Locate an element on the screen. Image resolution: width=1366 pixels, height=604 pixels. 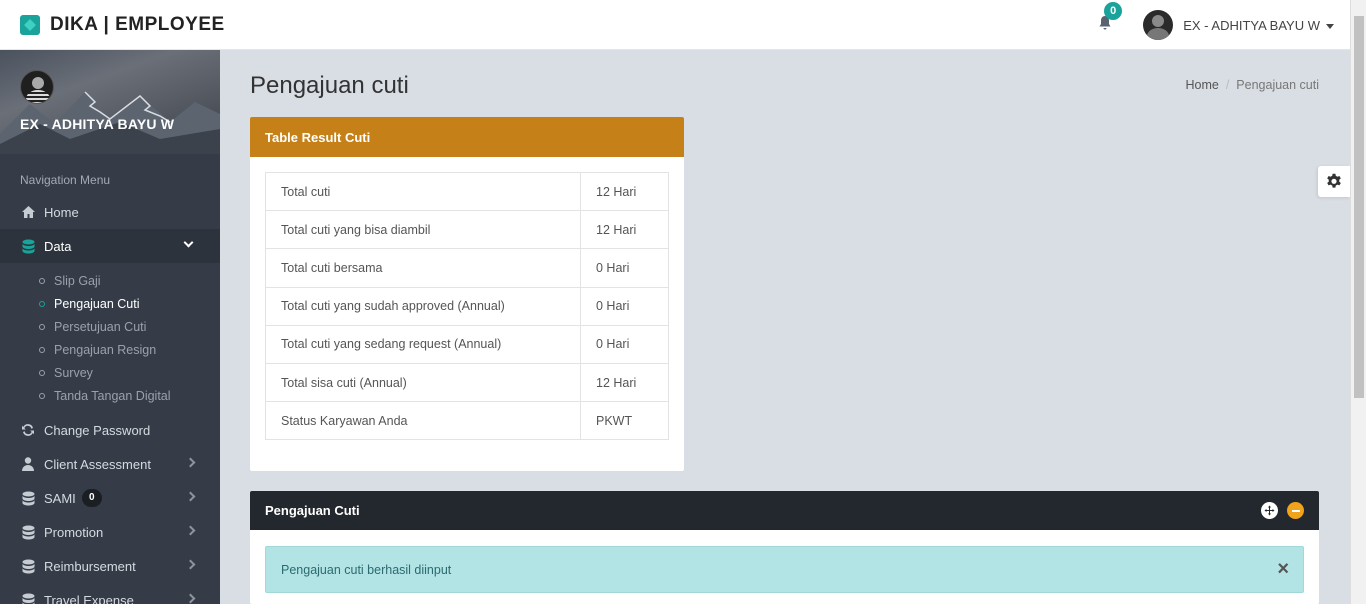
table-row: Total cuti bersama 0 Hari is located at coordinates (467, 268).